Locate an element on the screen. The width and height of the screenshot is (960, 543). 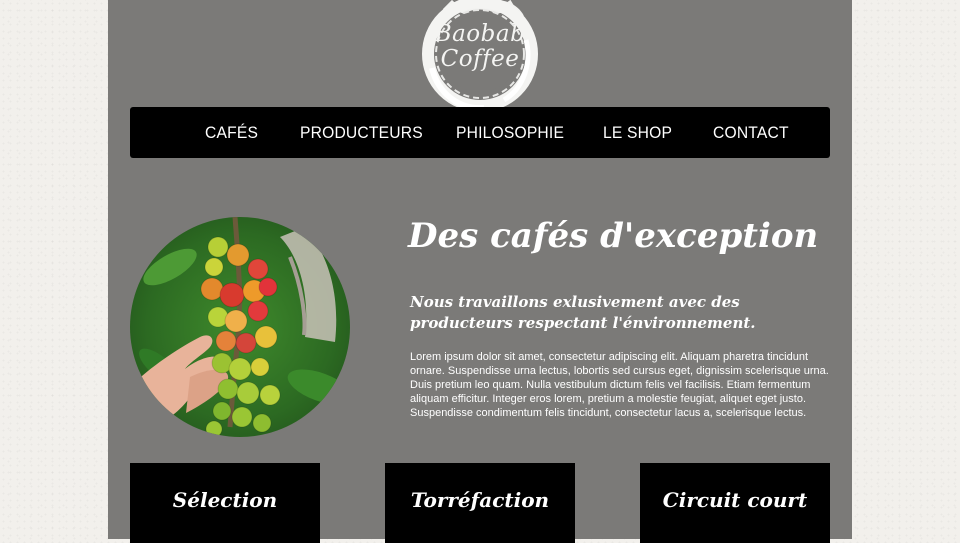
coffee-cherries-image is located at coordinates (240, 327).